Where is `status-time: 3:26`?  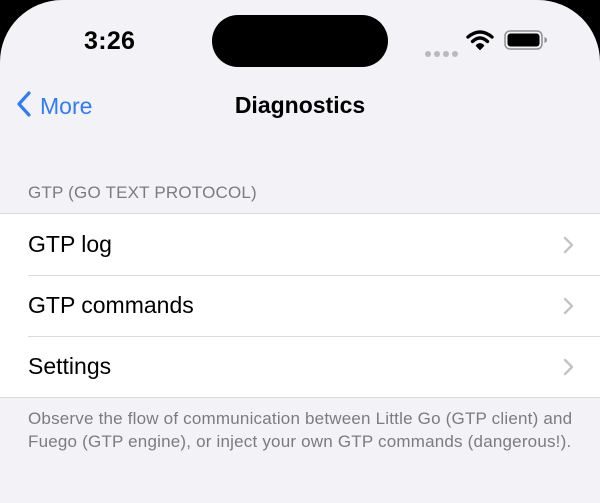 status-time: 3:26 is located at coordinates (110, 41).